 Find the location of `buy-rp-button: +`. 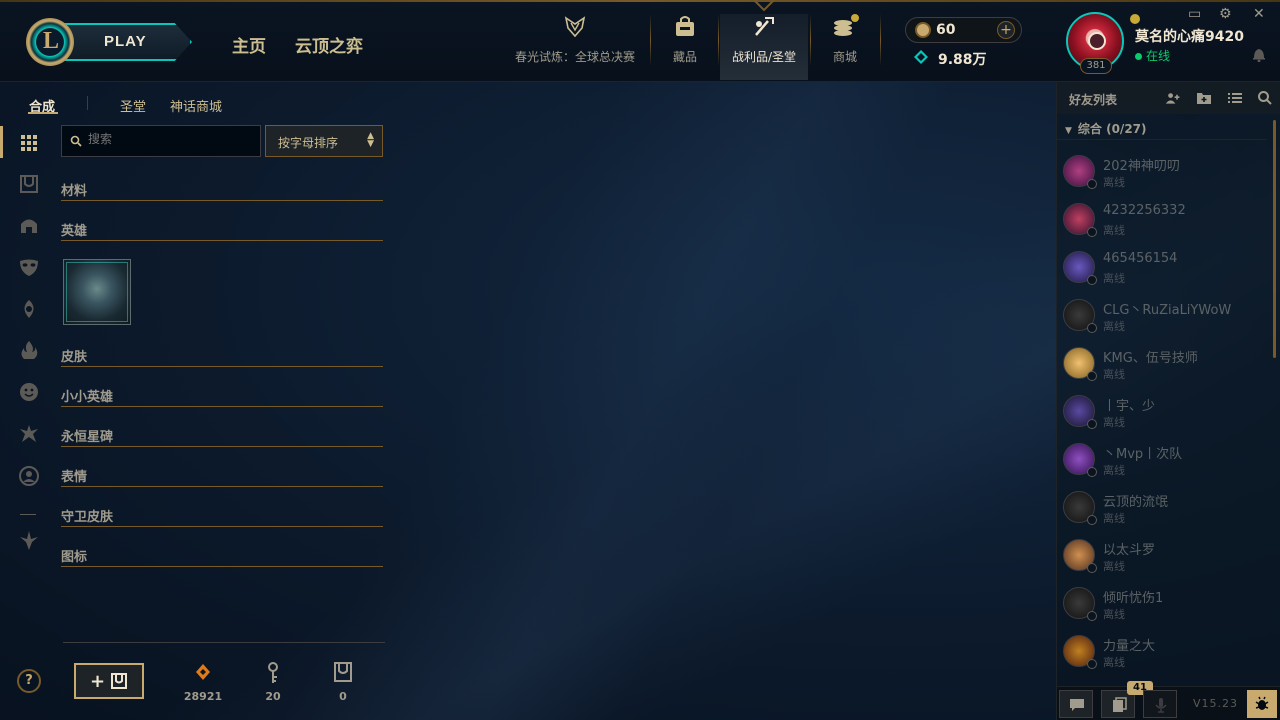

buy-rp-button: + is located at coordinates (1006, 30).